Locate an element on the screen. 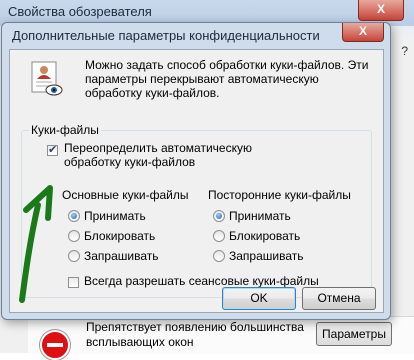 The image size is (414, 360). third-party-block-radio is located at coordinates (219, 236).